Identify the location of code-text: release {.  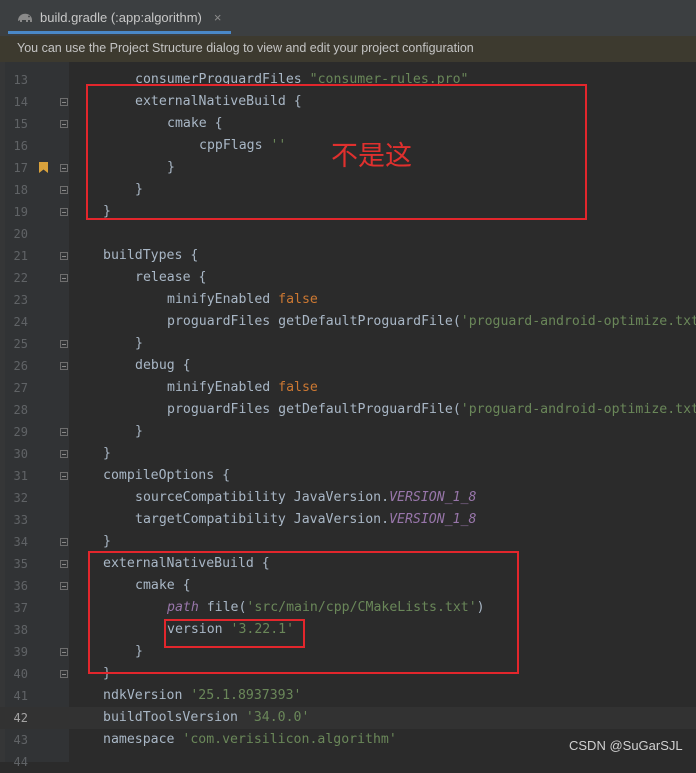
(170, 277).